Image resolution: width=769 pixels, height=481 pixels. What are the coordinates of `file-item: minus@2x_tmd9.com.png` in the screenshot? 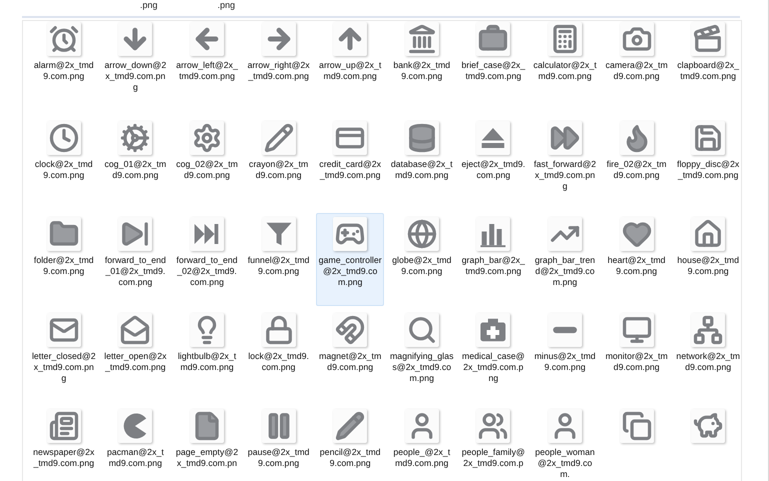 It's located at (565, 355).